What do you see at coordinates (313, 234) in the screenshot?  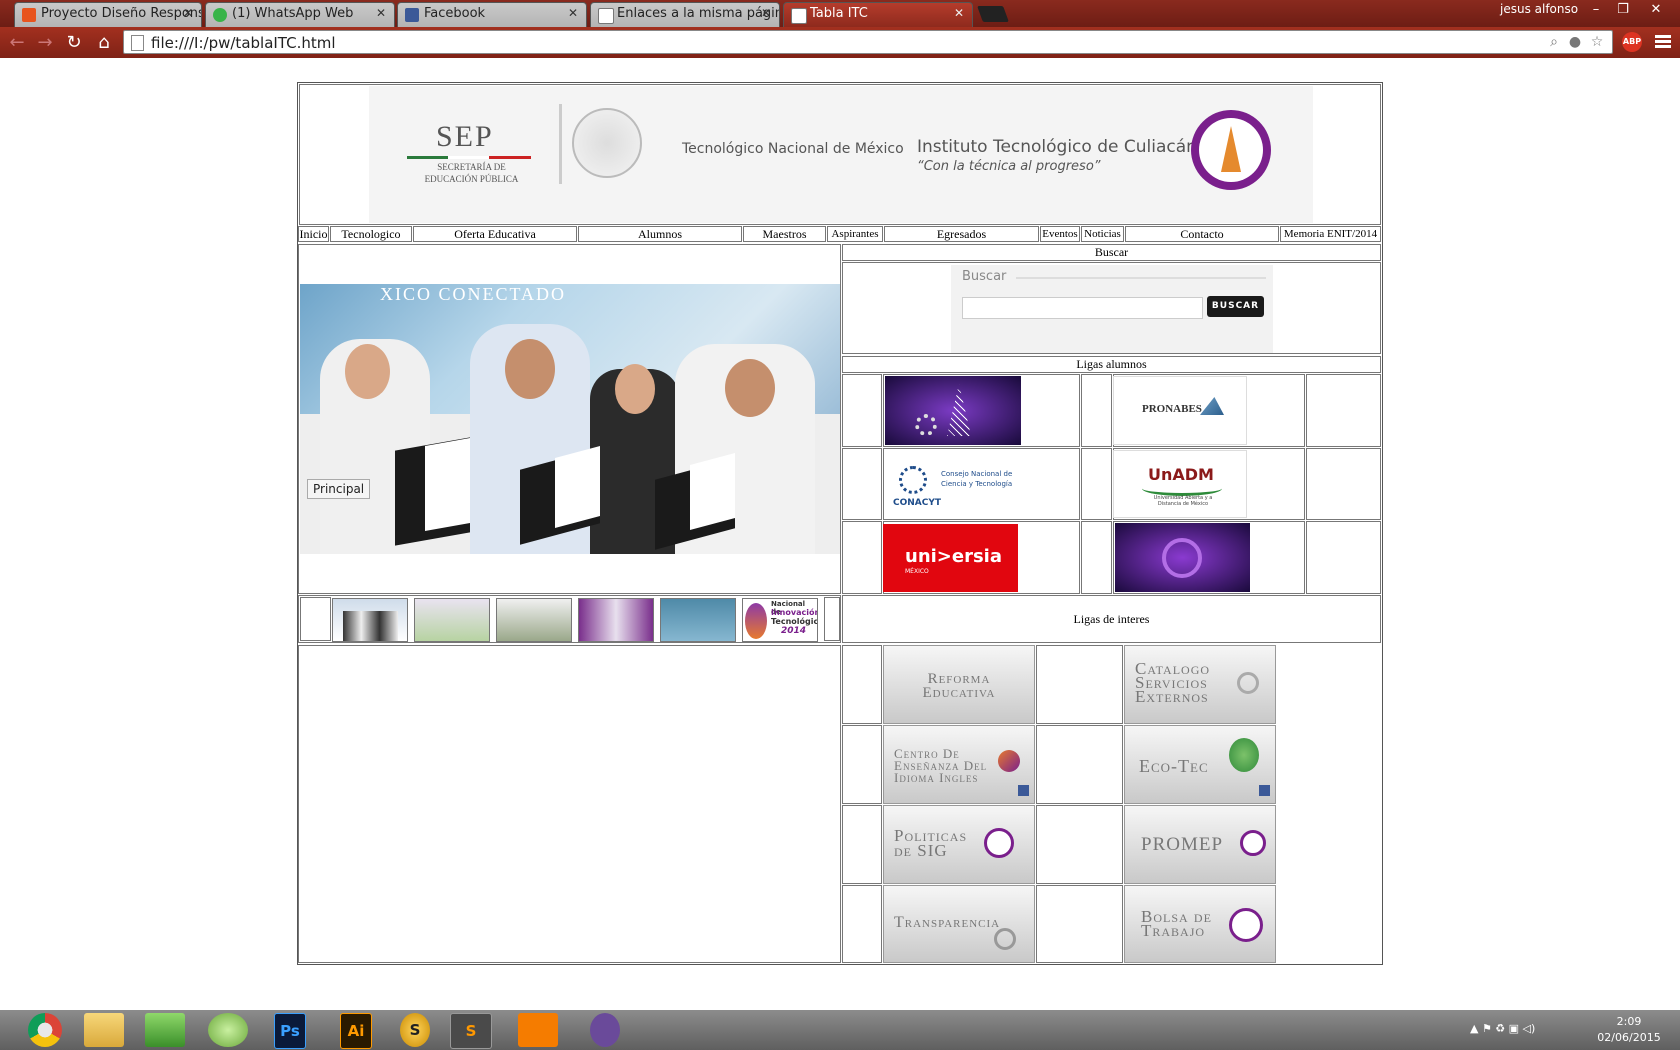 I see `nav-inicio: Inicio` at bounding box center [313, 234].